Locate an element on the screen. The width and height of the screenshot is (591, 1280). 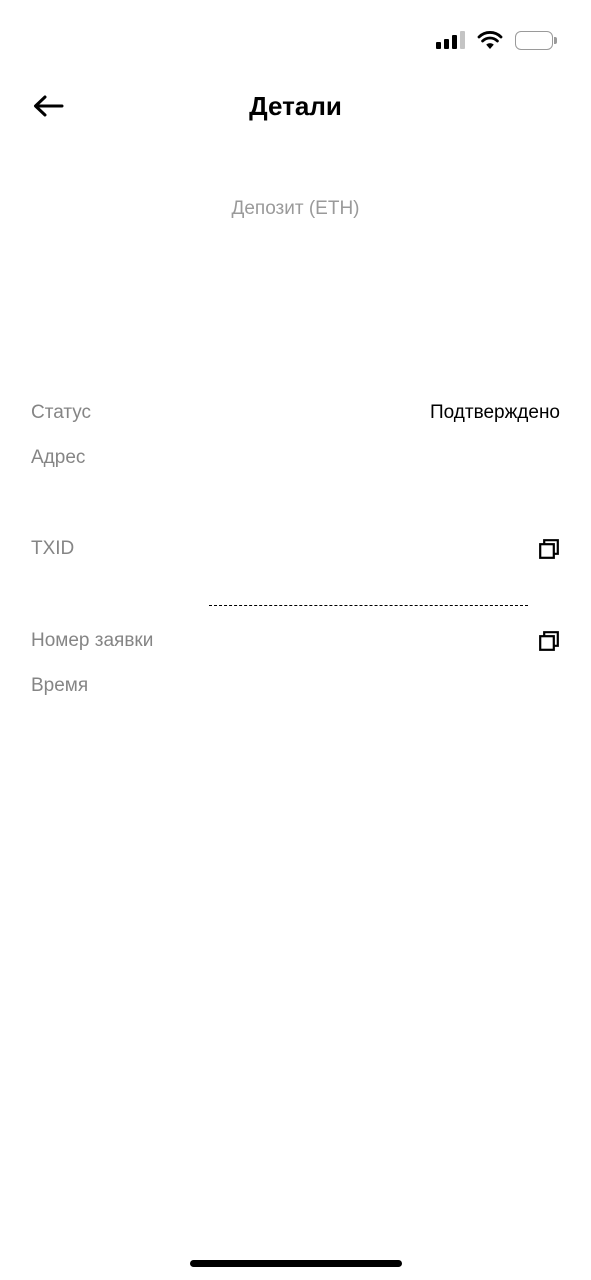
address-row: Адрес is located at coordinates (295, 458).